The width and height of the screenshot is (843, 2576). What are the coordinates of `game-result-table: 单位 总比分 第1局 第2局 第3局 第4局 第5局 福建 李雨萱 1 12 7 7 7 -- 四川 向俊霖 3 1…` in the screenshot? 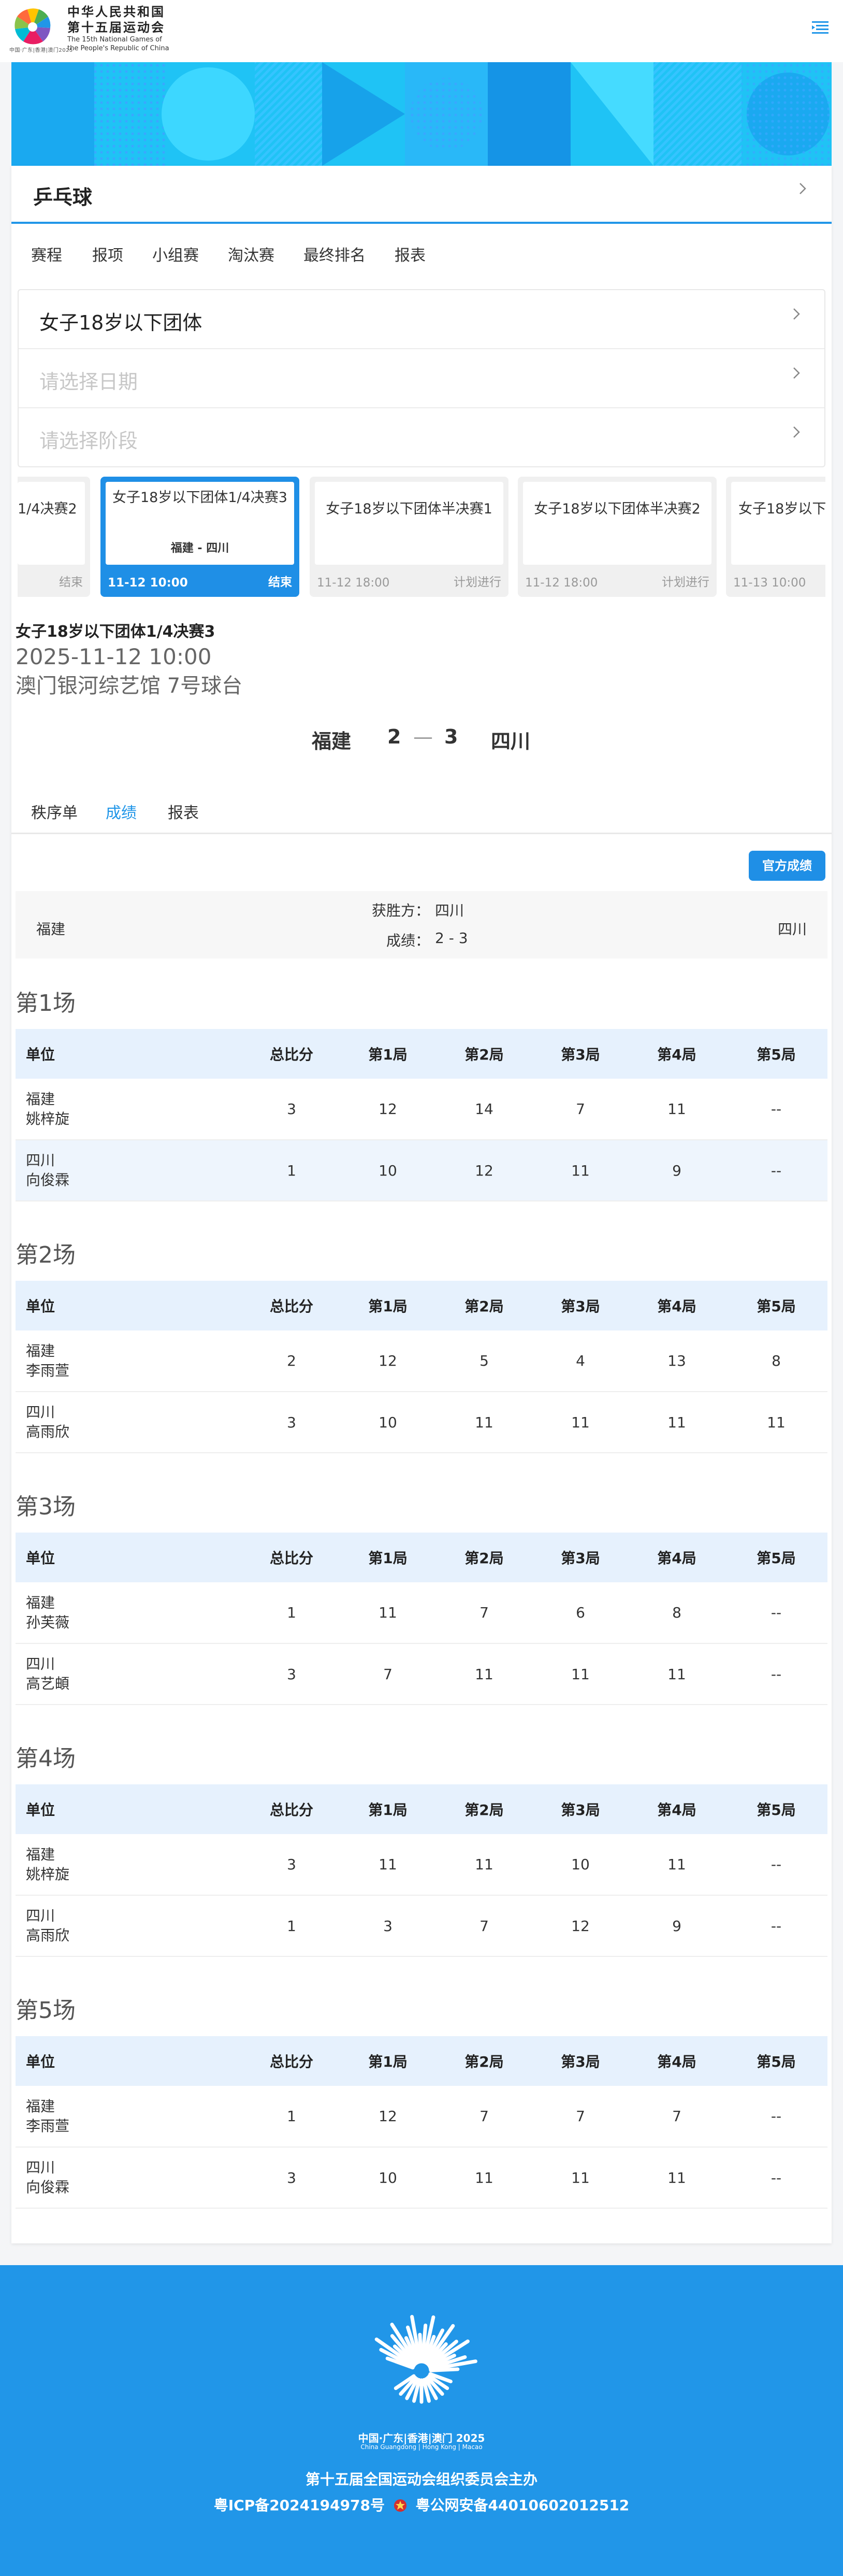 It's located at (422, 2122).